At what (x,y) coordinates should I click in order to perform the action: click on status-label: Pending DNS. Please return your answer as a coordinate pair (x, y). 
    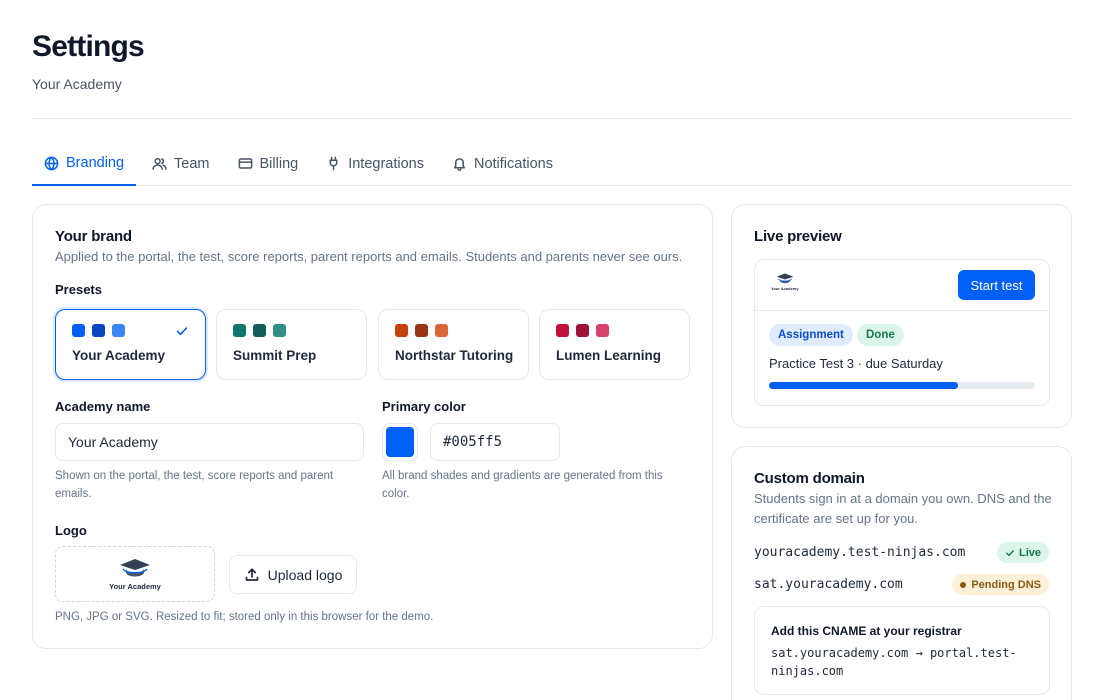
    Looking at the image, I should click on (1006, 584).